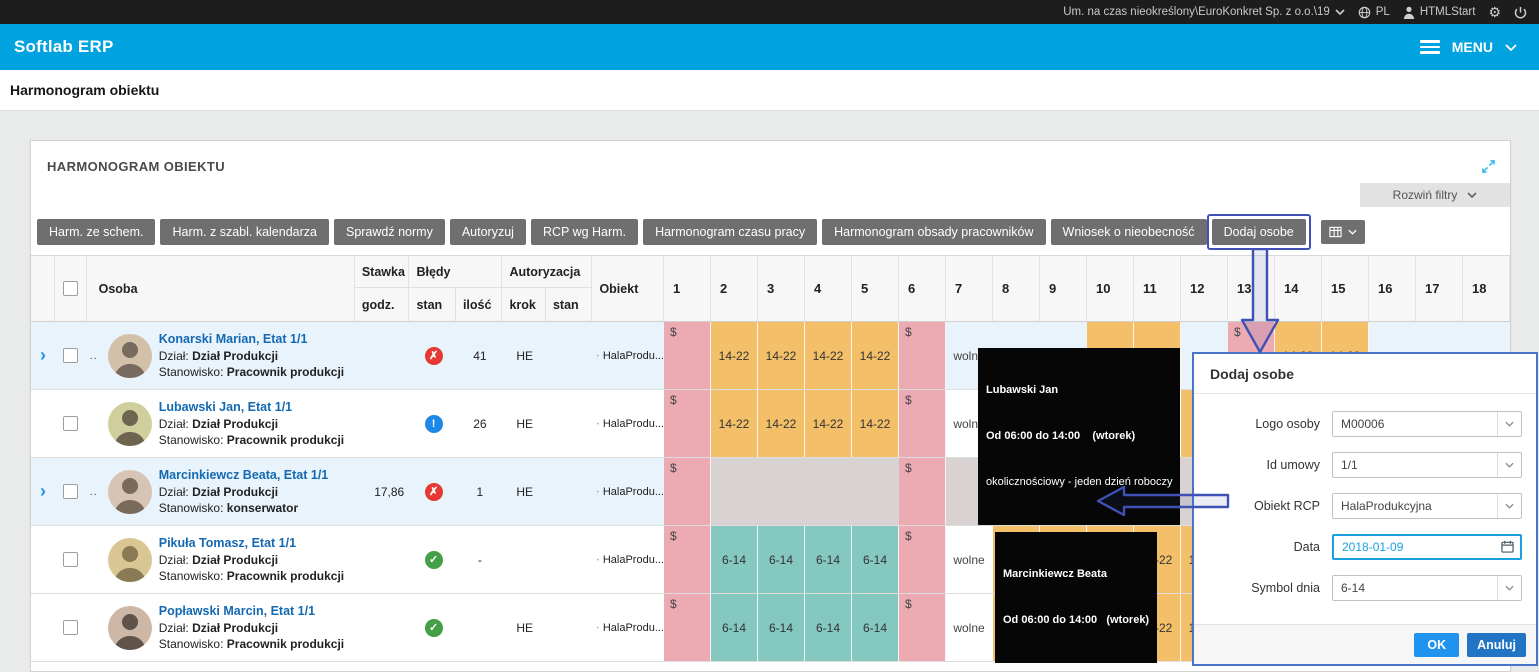 Image resolution: width=1539 pixels, height=672 pixels. I want to click on day-column-header: 14, so click(1298, 288).